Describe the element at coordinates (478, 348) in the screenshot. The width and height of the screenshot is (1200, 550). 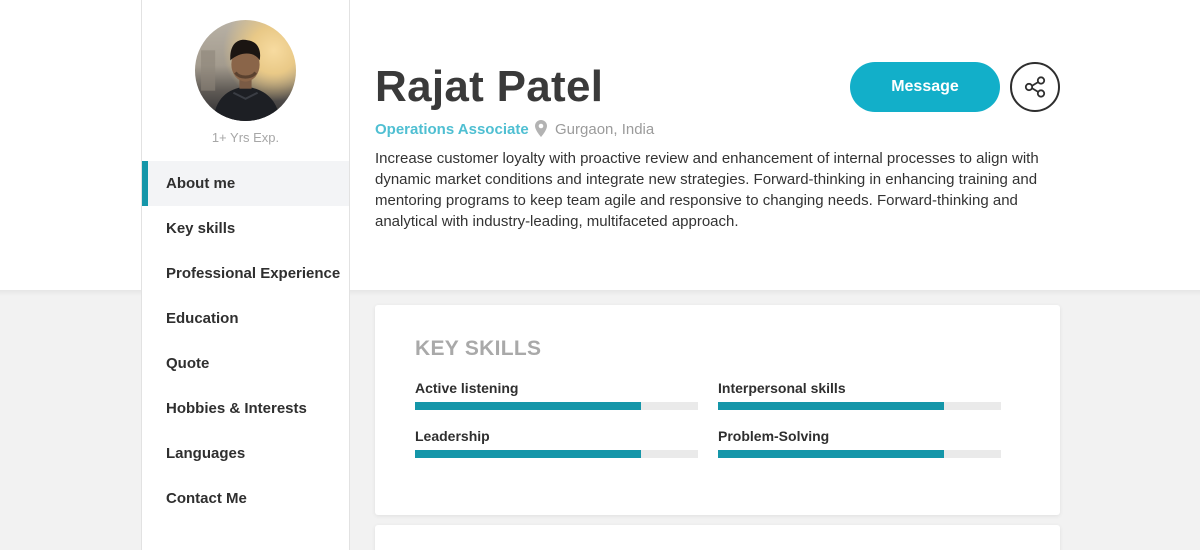
I see `key-skills-heading: KEY SKILLS` at that location.